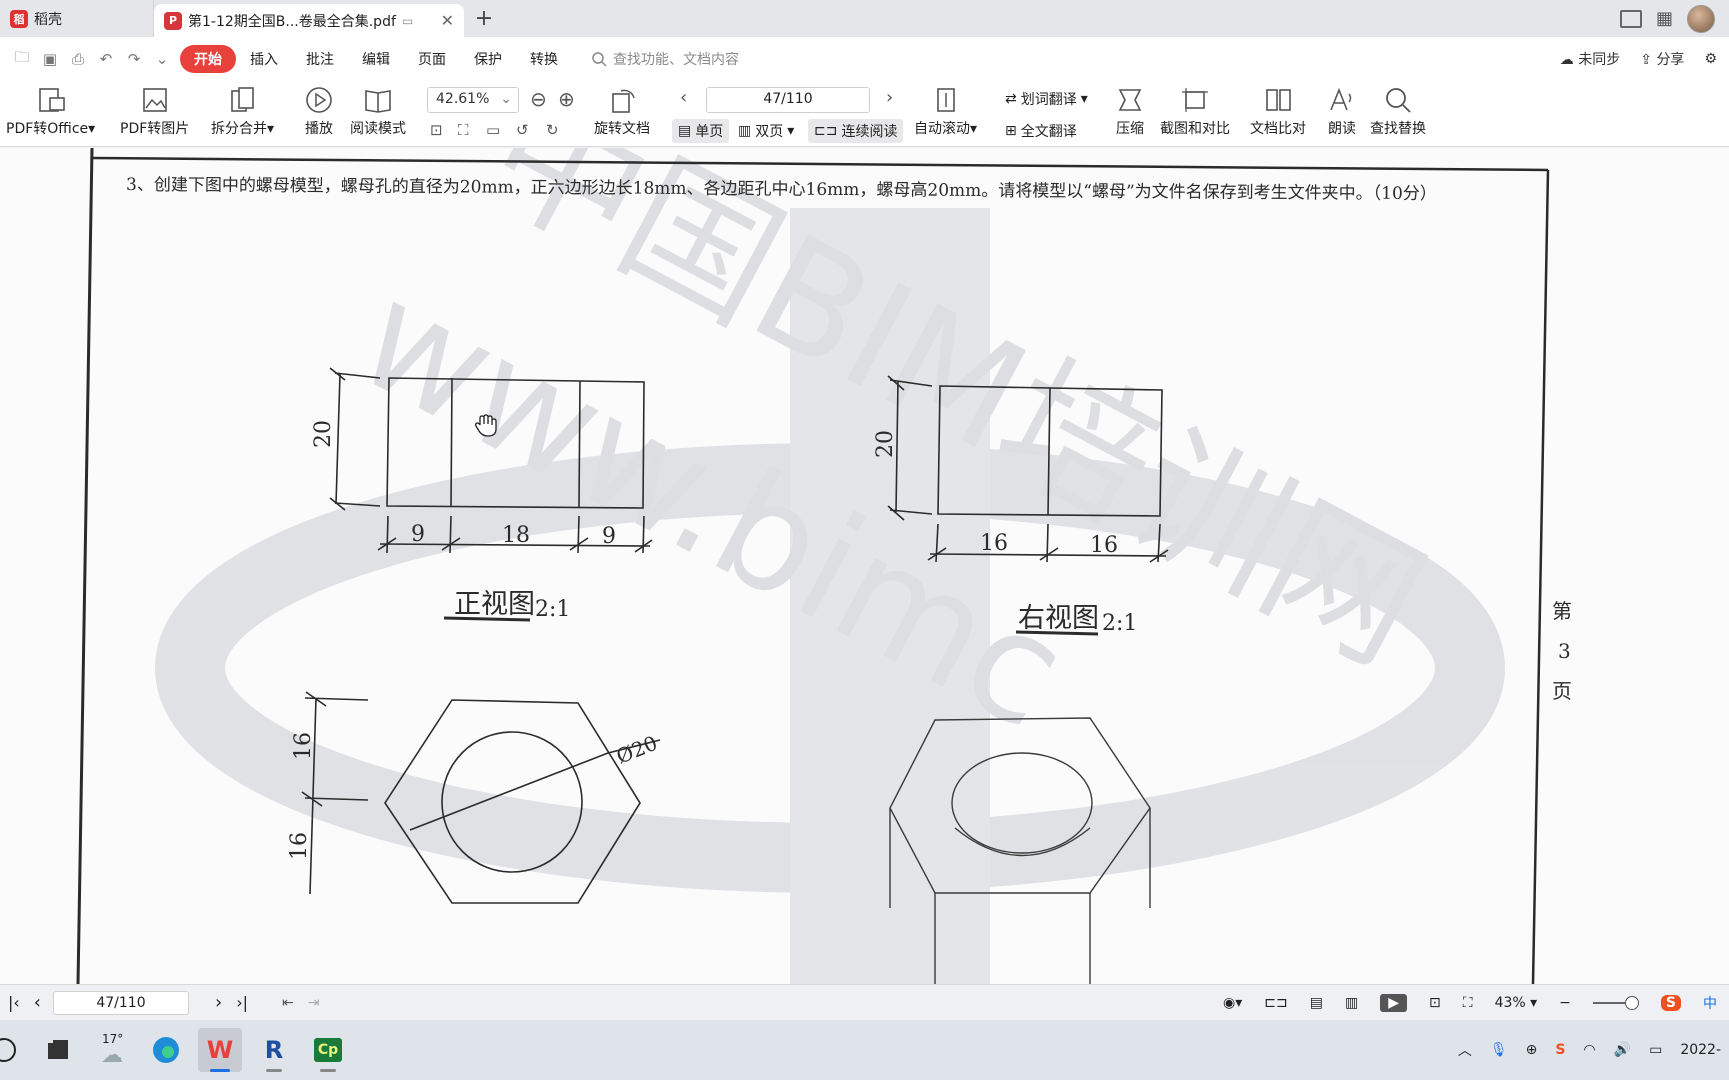  I want to click on menu-annotate: 批注, so click(320, 59).